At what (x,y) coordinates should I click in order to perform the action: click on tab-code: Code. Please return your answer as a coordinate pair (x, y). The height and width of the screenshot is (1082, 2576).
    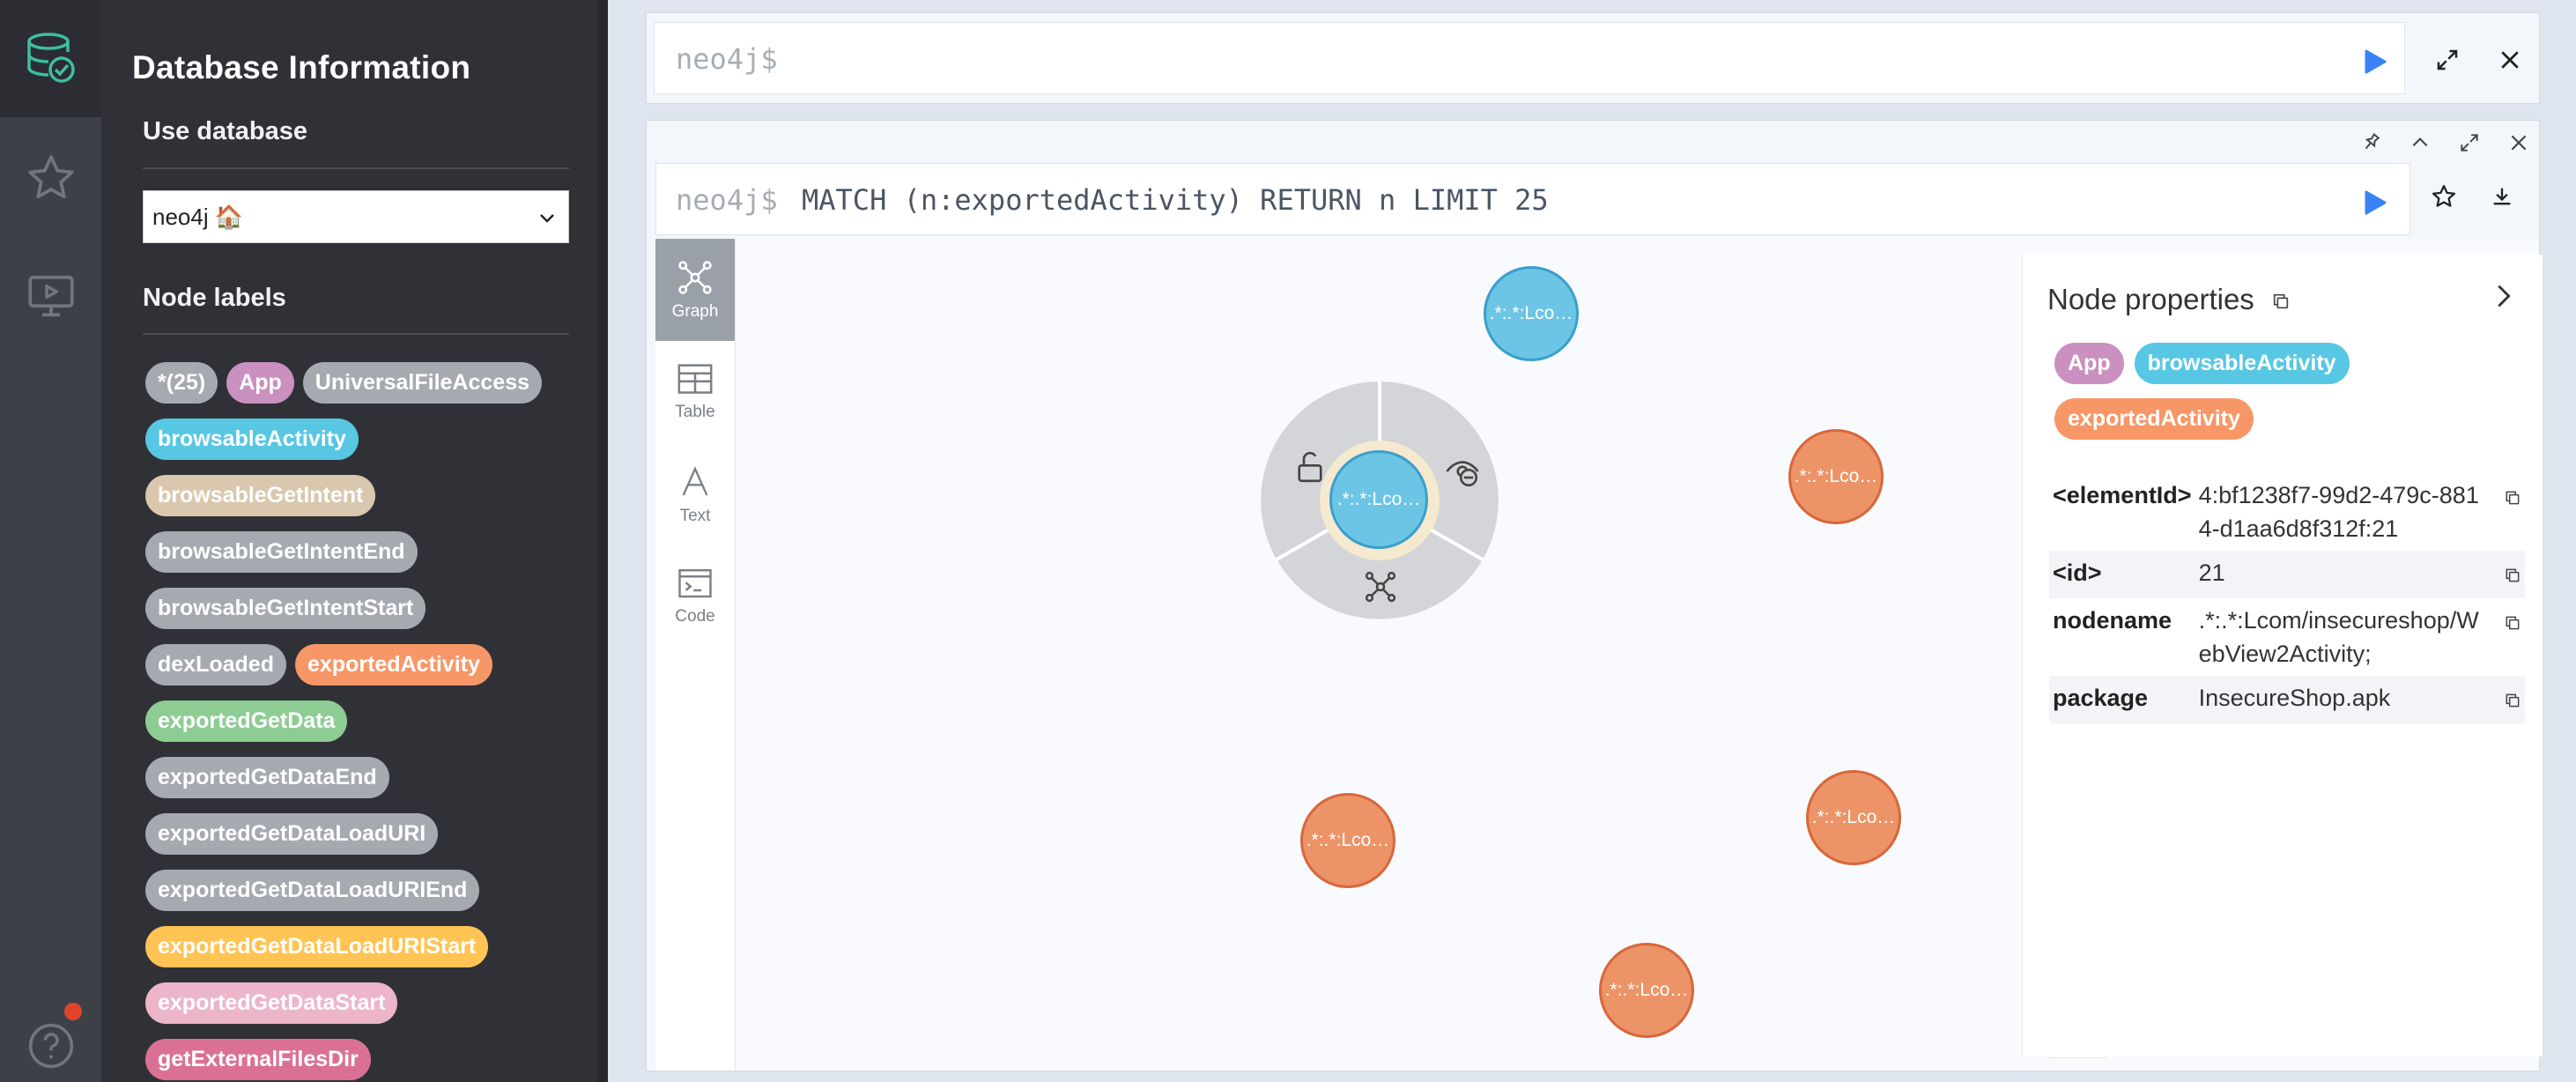
    Looking at the image, I should click on (695, 596).